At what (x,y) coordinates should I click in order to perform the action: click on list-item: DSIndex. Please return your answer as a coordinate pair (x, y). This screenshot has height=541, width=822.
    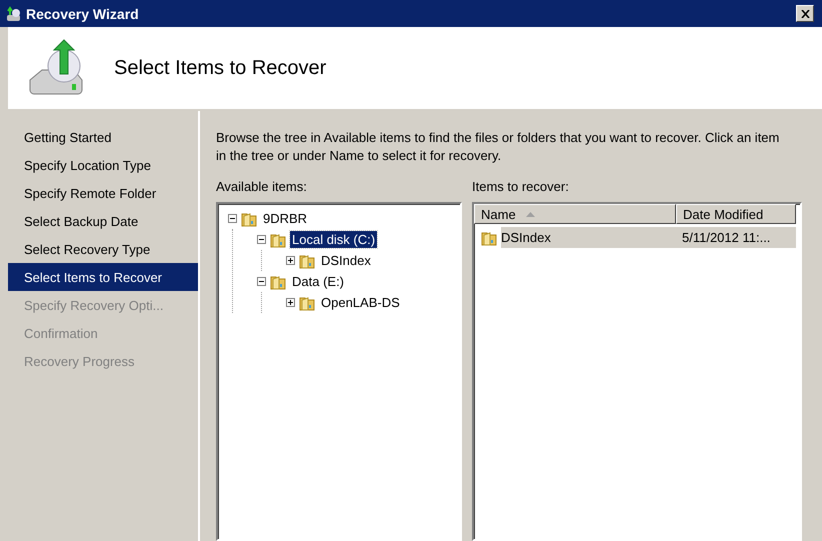
    Looking at the image, I should click on (588, 237).